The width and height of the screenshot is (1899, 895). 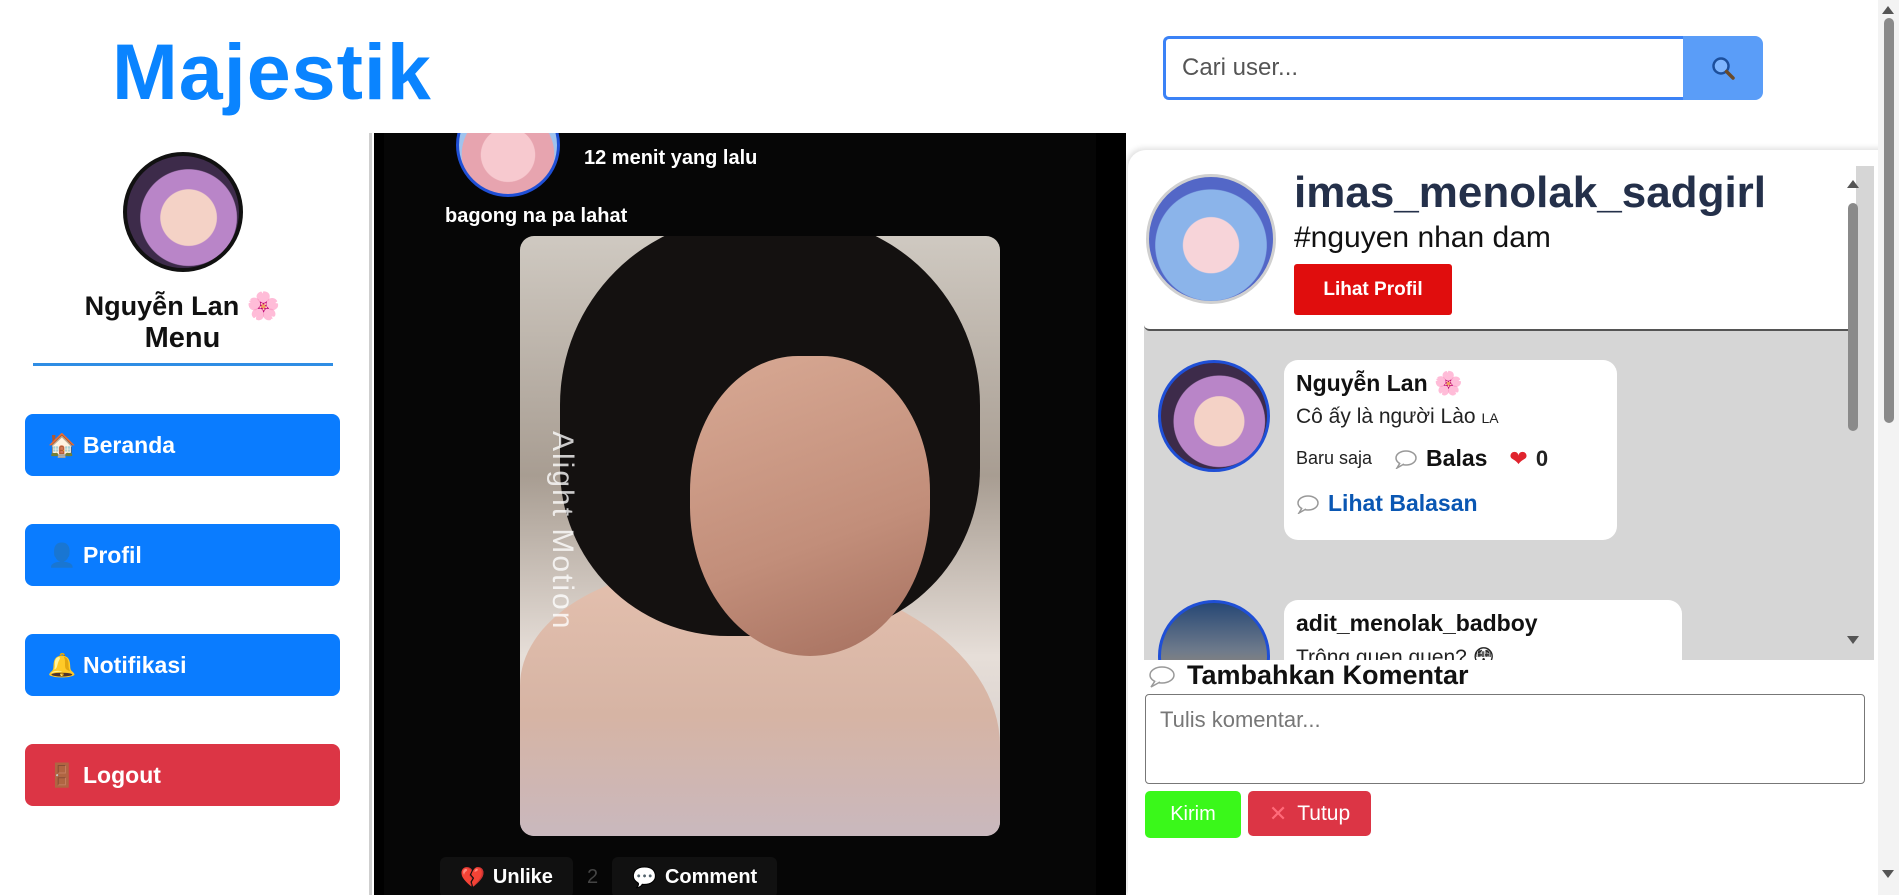 I want to click on comment-text: Cô ấy là người Lào LA, so click(x=1450, y=417).